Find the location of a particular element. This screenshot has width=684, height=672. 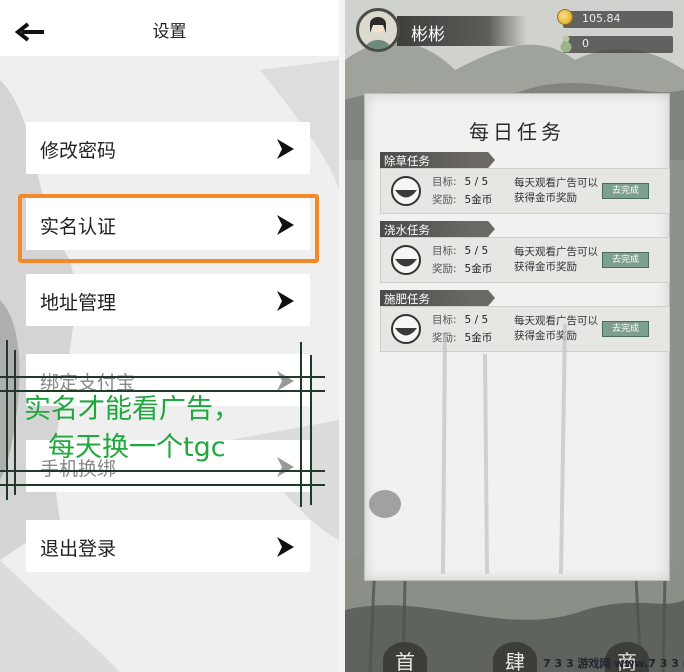

menu-item-label: 退出登录 is located at coordinates (78, 549).